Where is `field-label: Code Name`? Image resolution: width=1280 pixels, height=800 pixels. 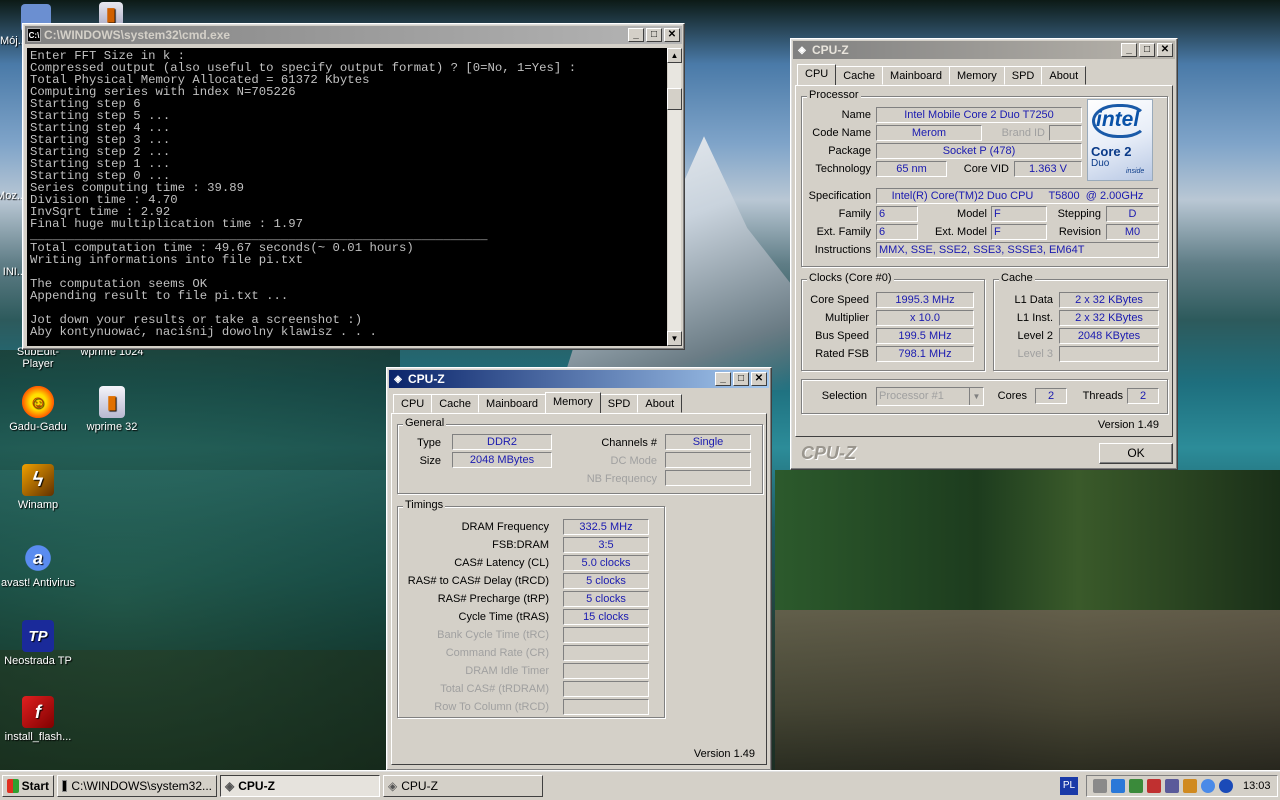
field-label: Code Name is located at coordinates (841, 133).